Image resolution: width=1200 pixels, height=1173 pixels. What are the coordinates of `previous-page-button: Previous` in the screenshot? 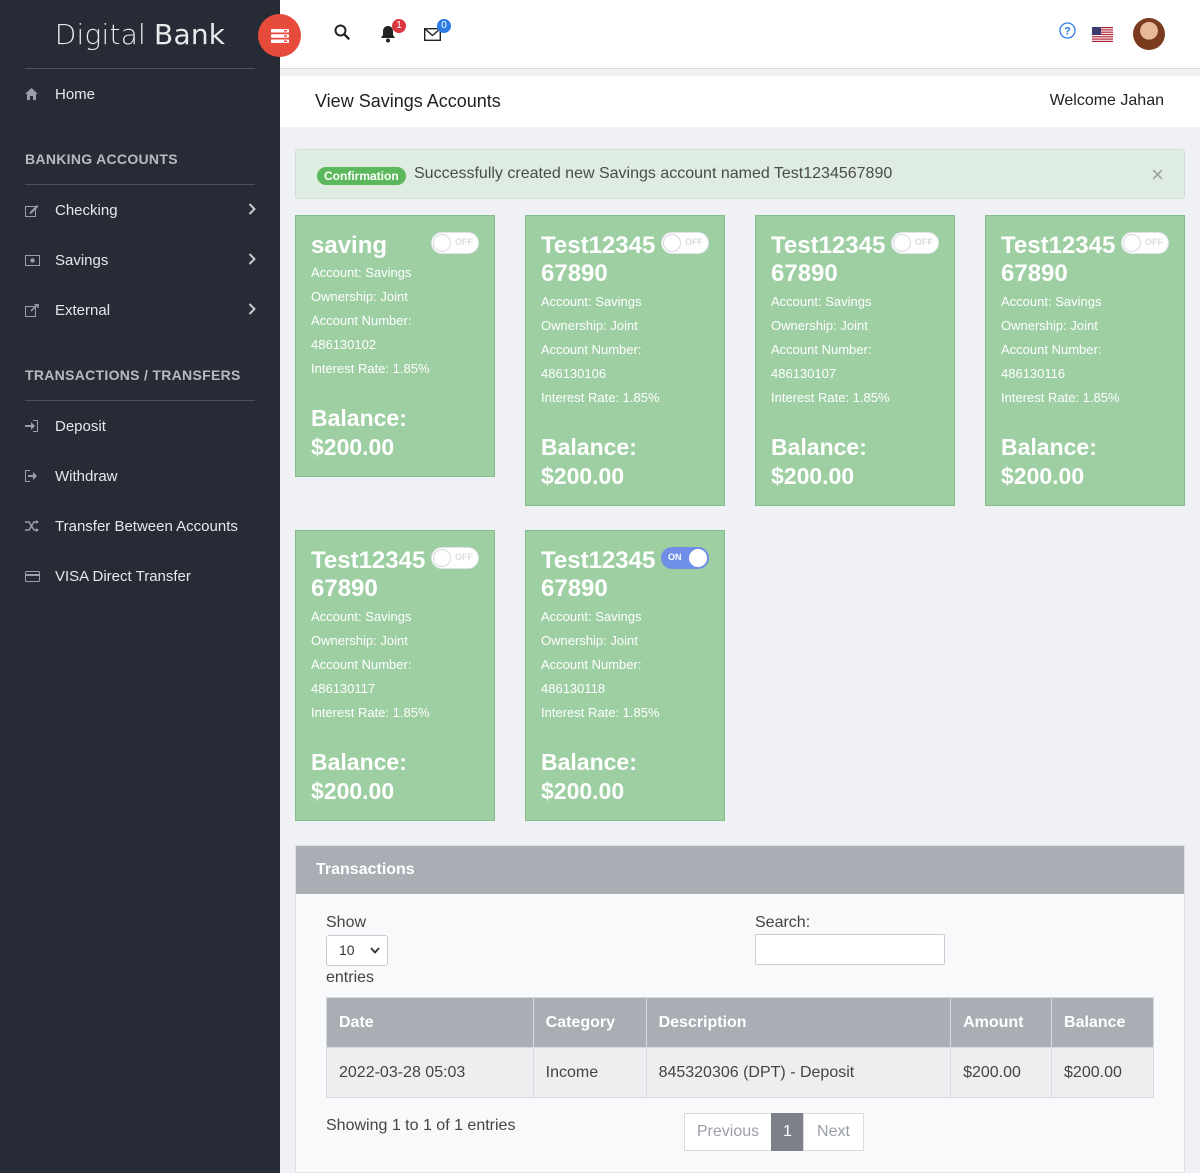 It's located at (728, 1132).